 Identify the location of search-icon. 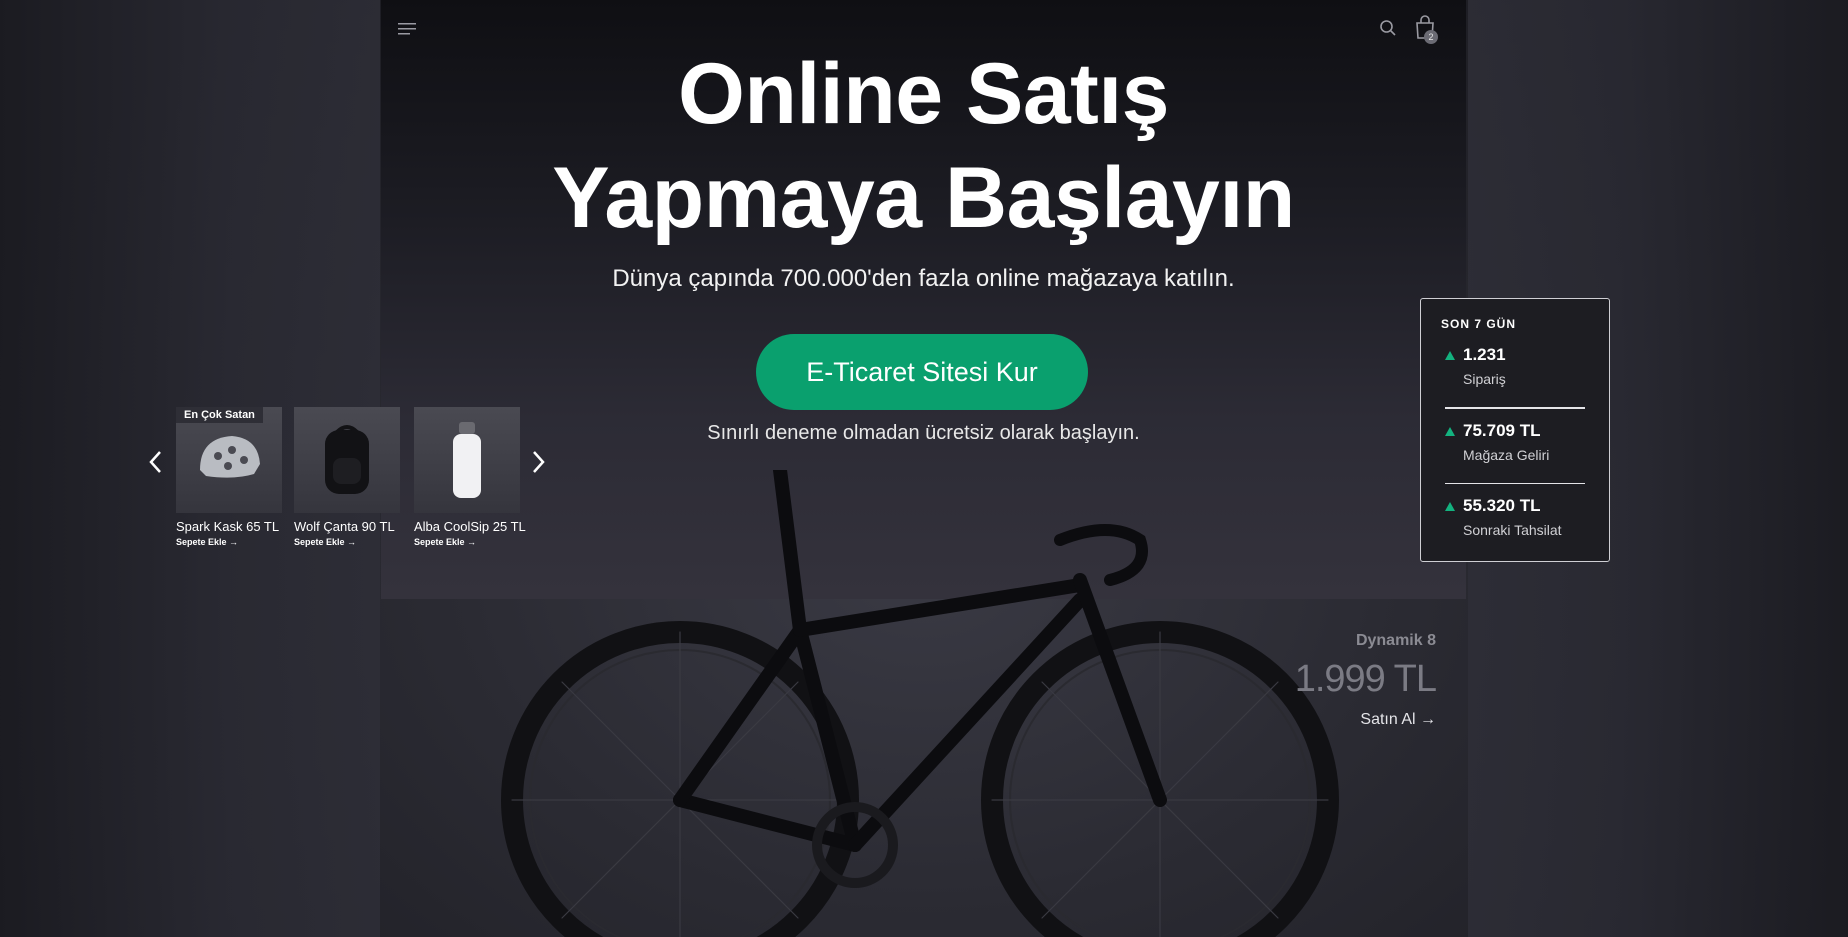
(1388, 28).